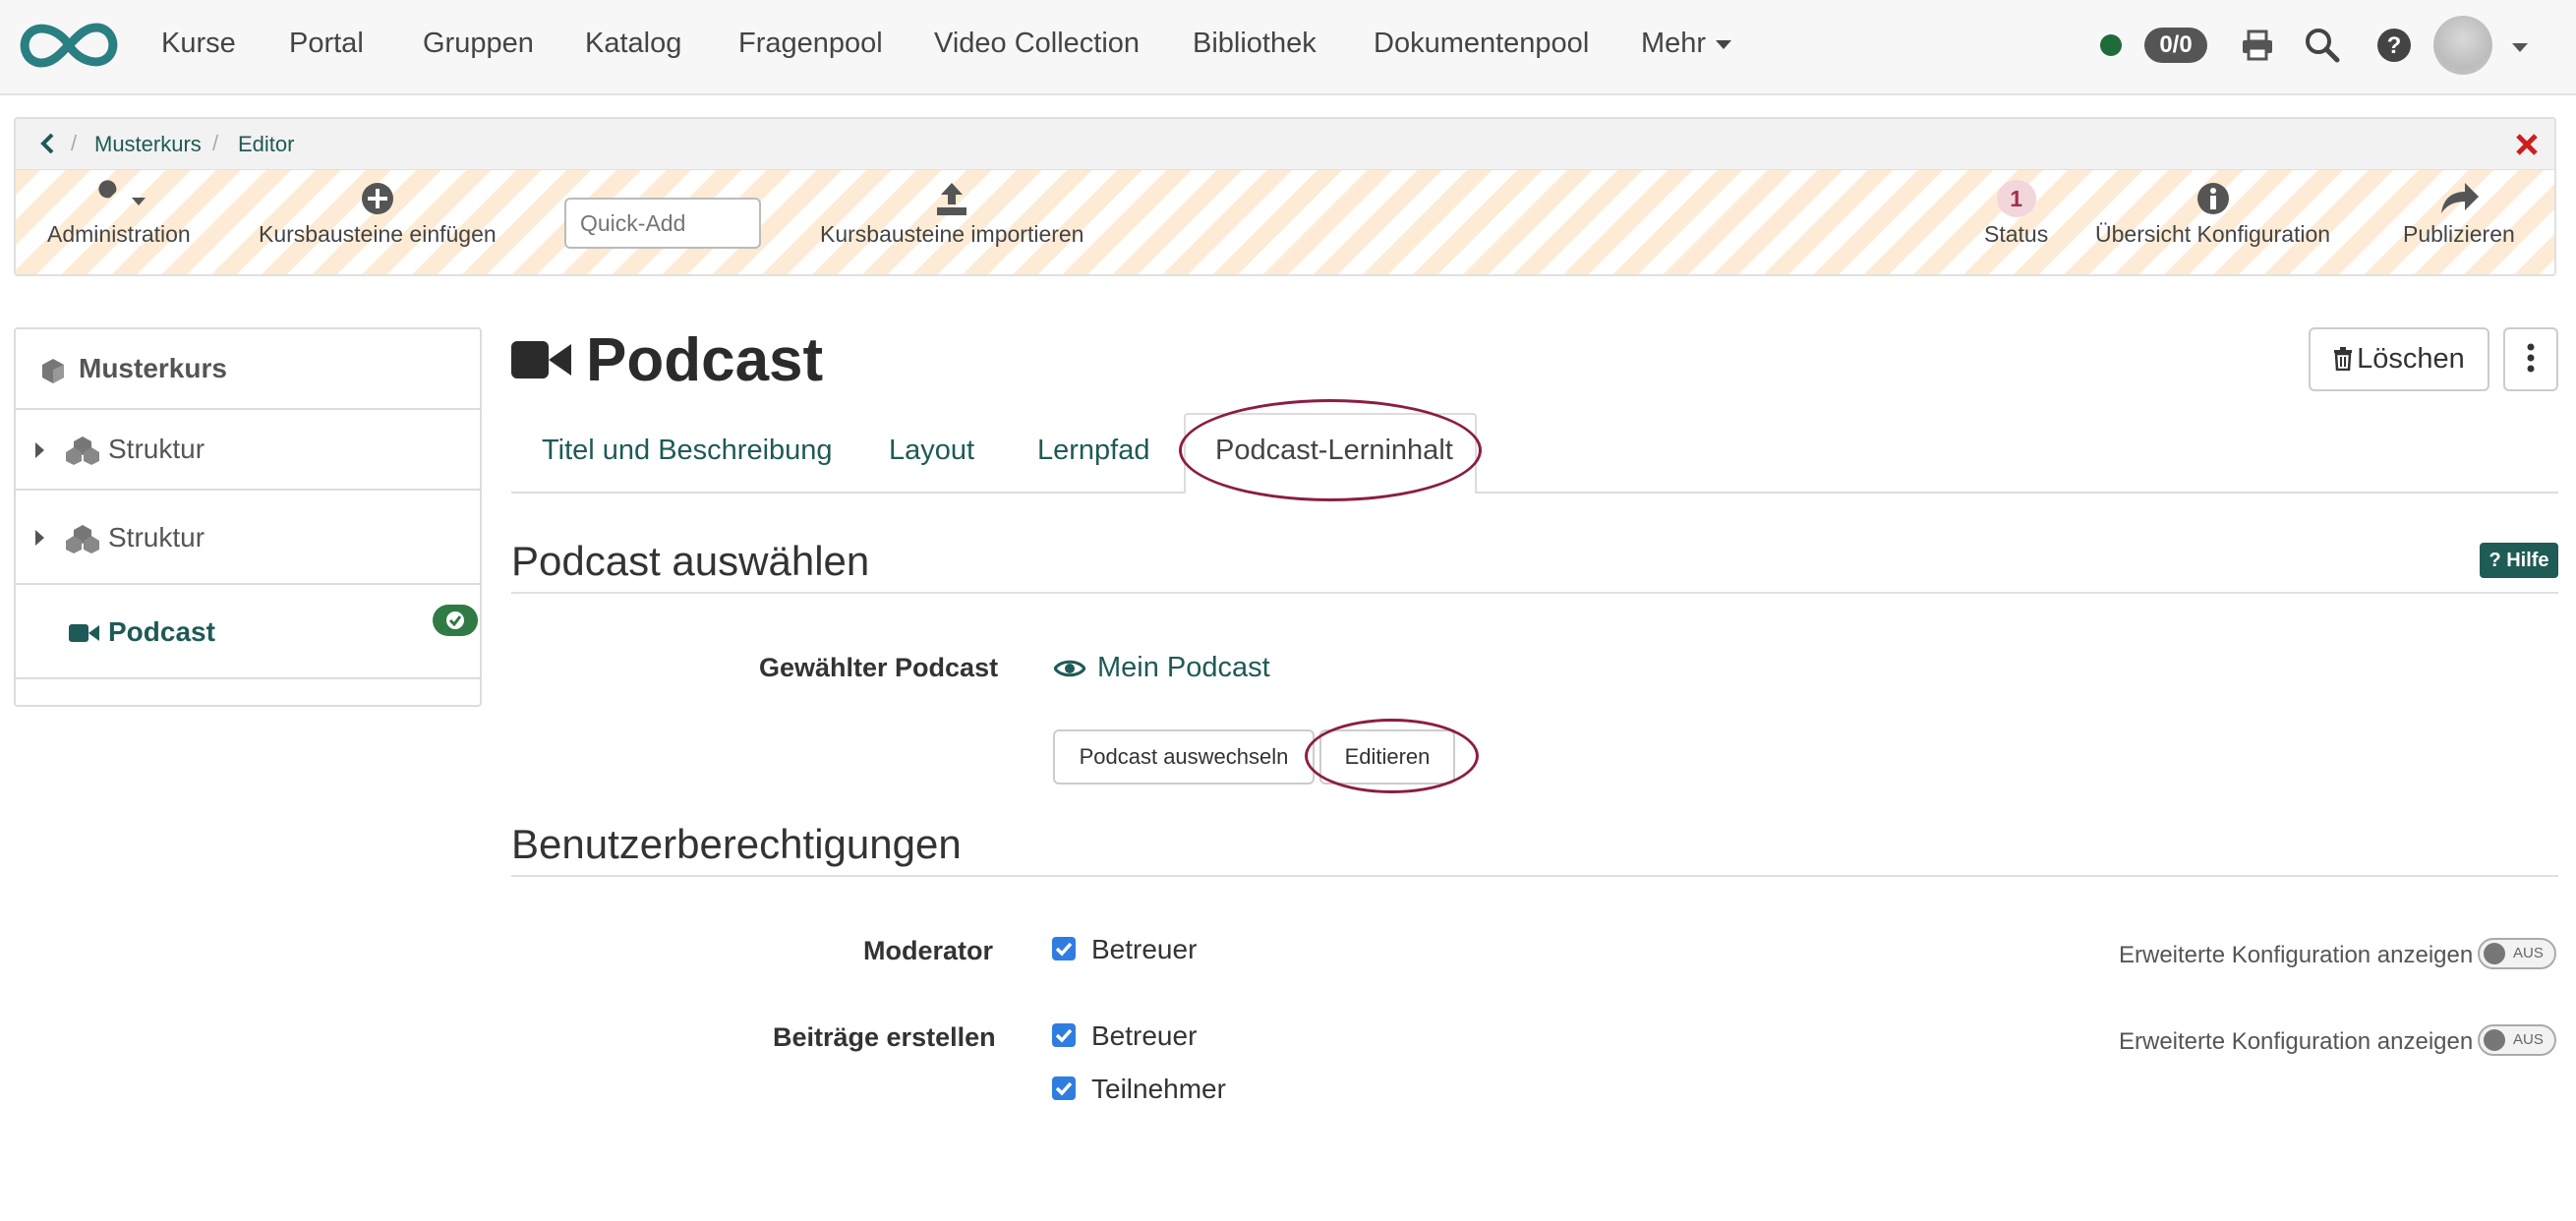  I want to click on nav-fragenpool: Fragenpool, so click(810, 44).